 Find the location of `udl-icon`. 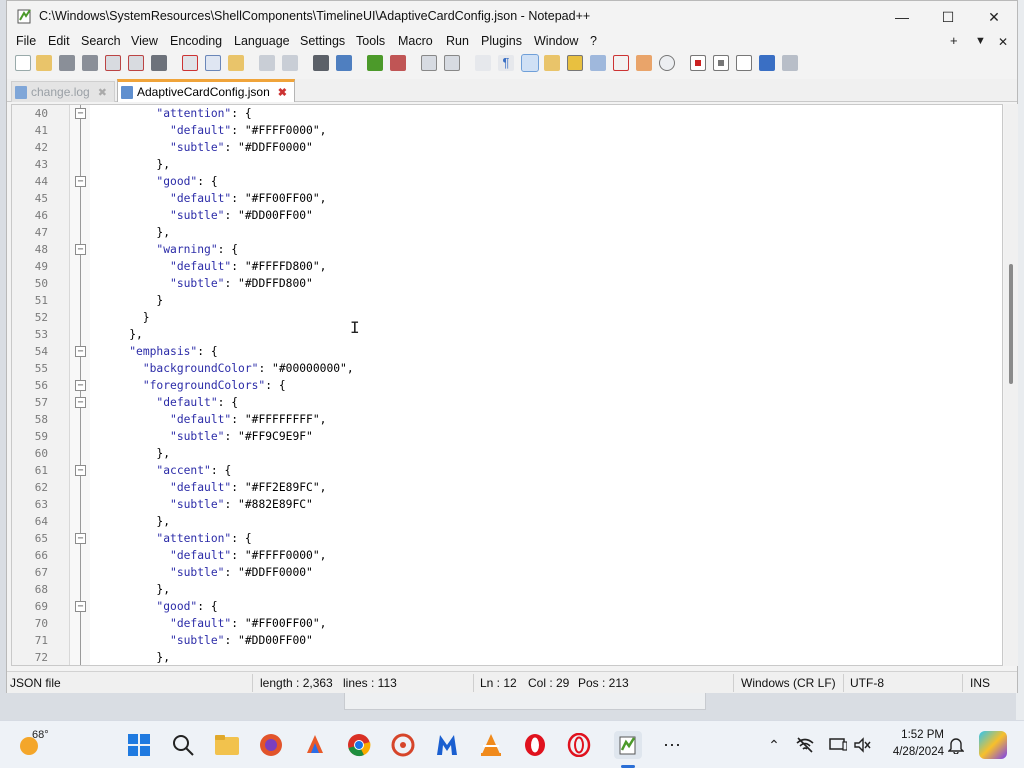

udl-icon is located at coordinates (552, 63).